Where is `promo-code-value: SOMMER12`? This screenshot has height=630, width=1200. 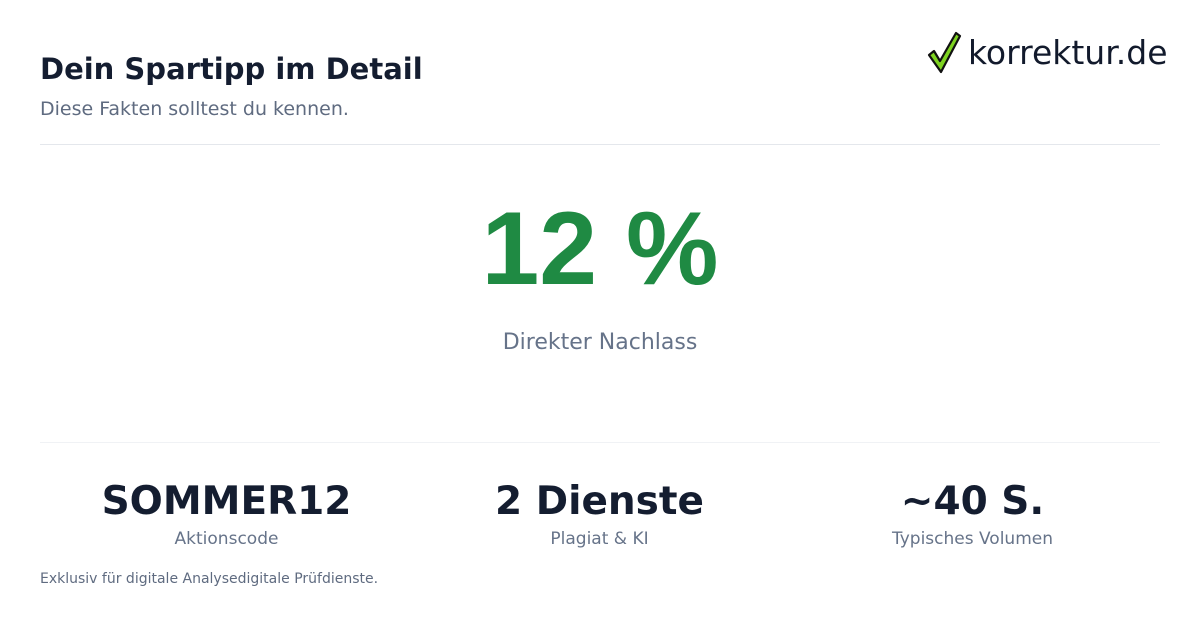
promo-code-value: SOMMER12 is located at coordinates (226, 501).